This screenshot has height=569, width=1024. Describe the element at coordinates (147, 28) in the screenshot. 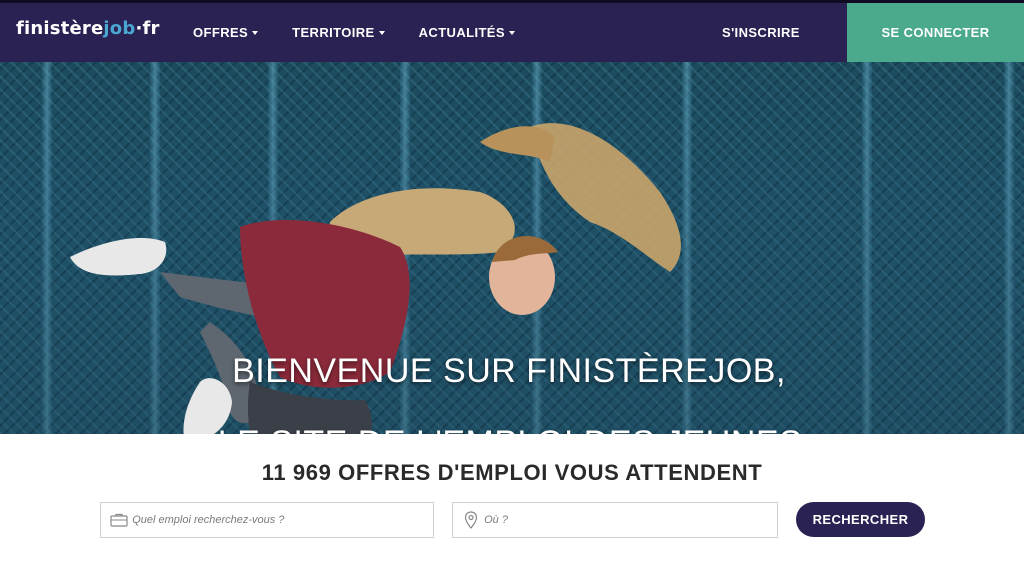

I see `logo-text-tld: ·fr` at that location.